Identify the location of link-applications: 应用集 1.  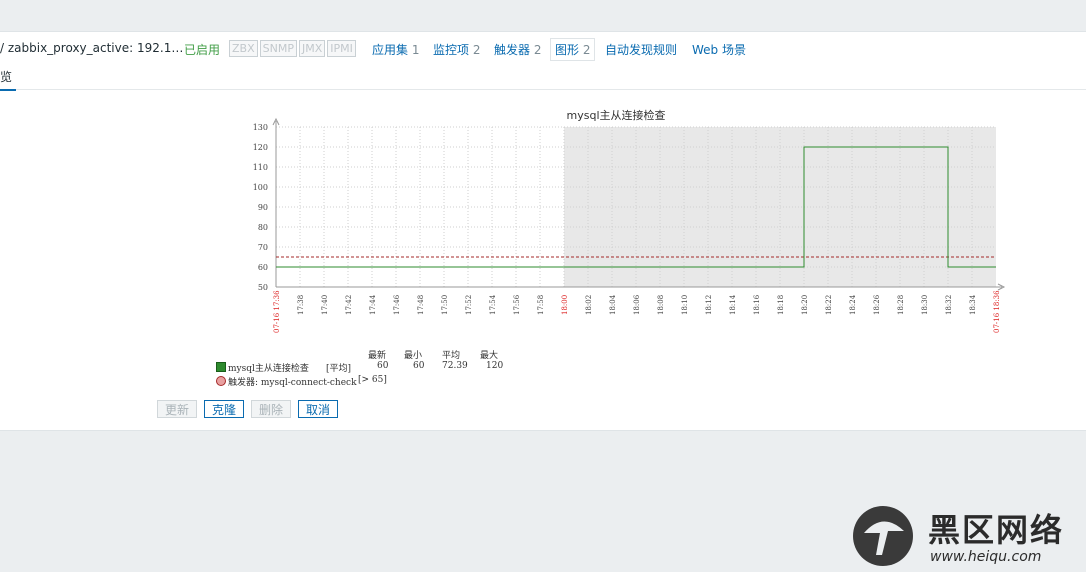
(395, 49).